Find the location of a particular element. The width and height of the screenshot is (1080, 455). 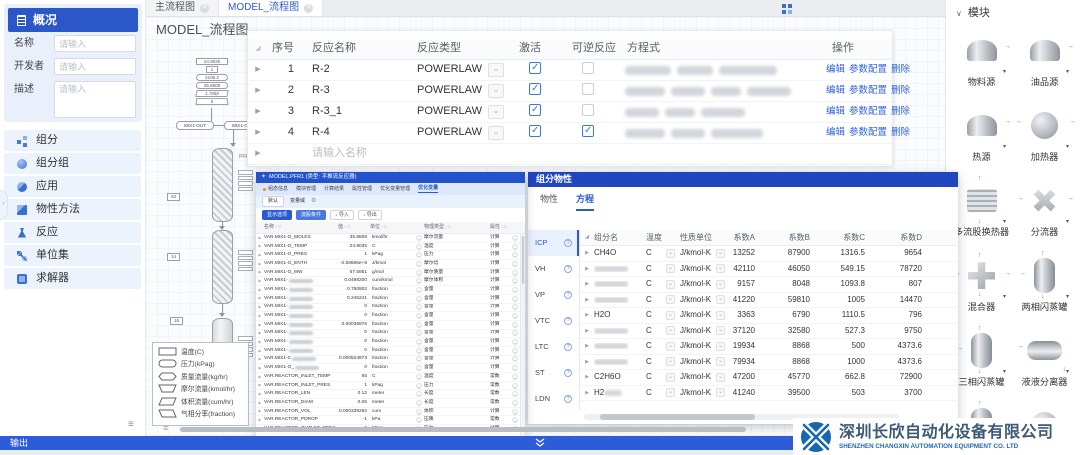

gear-icon: ⚙ is located at coordinates (313, 202).